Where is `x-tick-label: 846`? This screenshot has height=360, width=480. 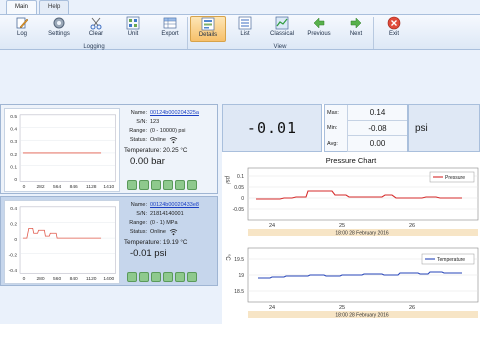
x-tick-label: 846 is located at coordinates (74, 187).